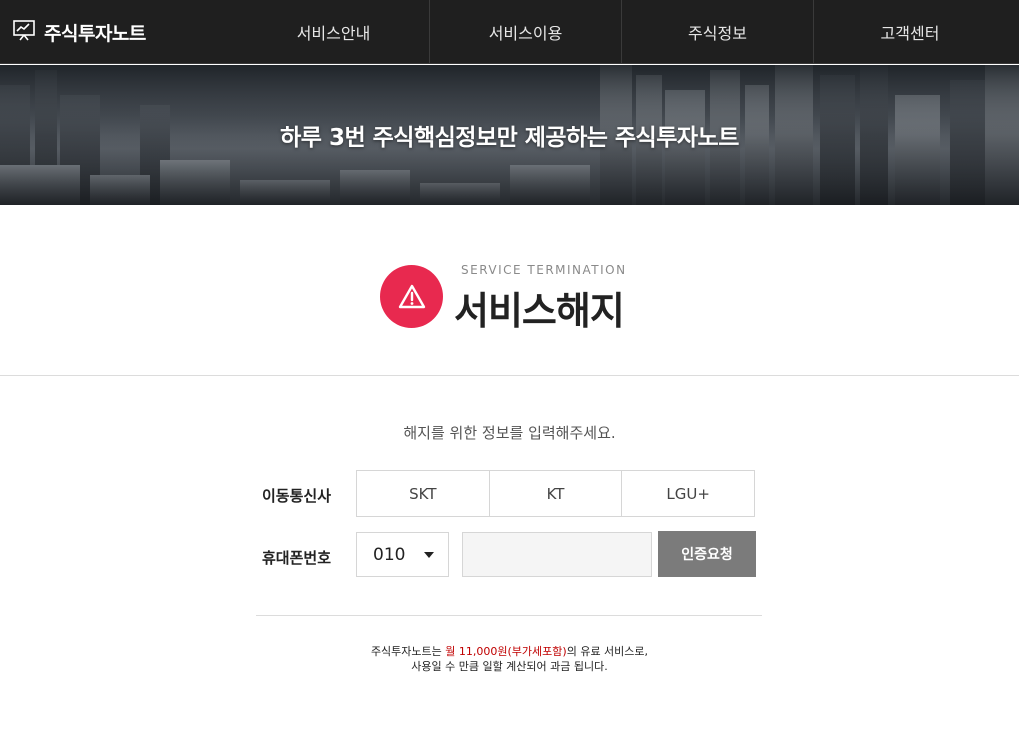 Image resolution: width=1019 pixels, height=741 pixels. I want to click on logo-text: 주식투자노트, so click(95, 33).